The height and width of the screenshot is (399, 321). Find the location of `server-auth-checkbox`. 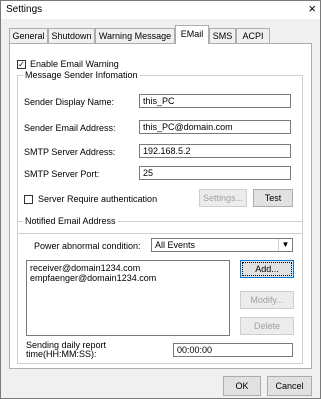

server-auth-checkbox is located at coordinates (28, 199).